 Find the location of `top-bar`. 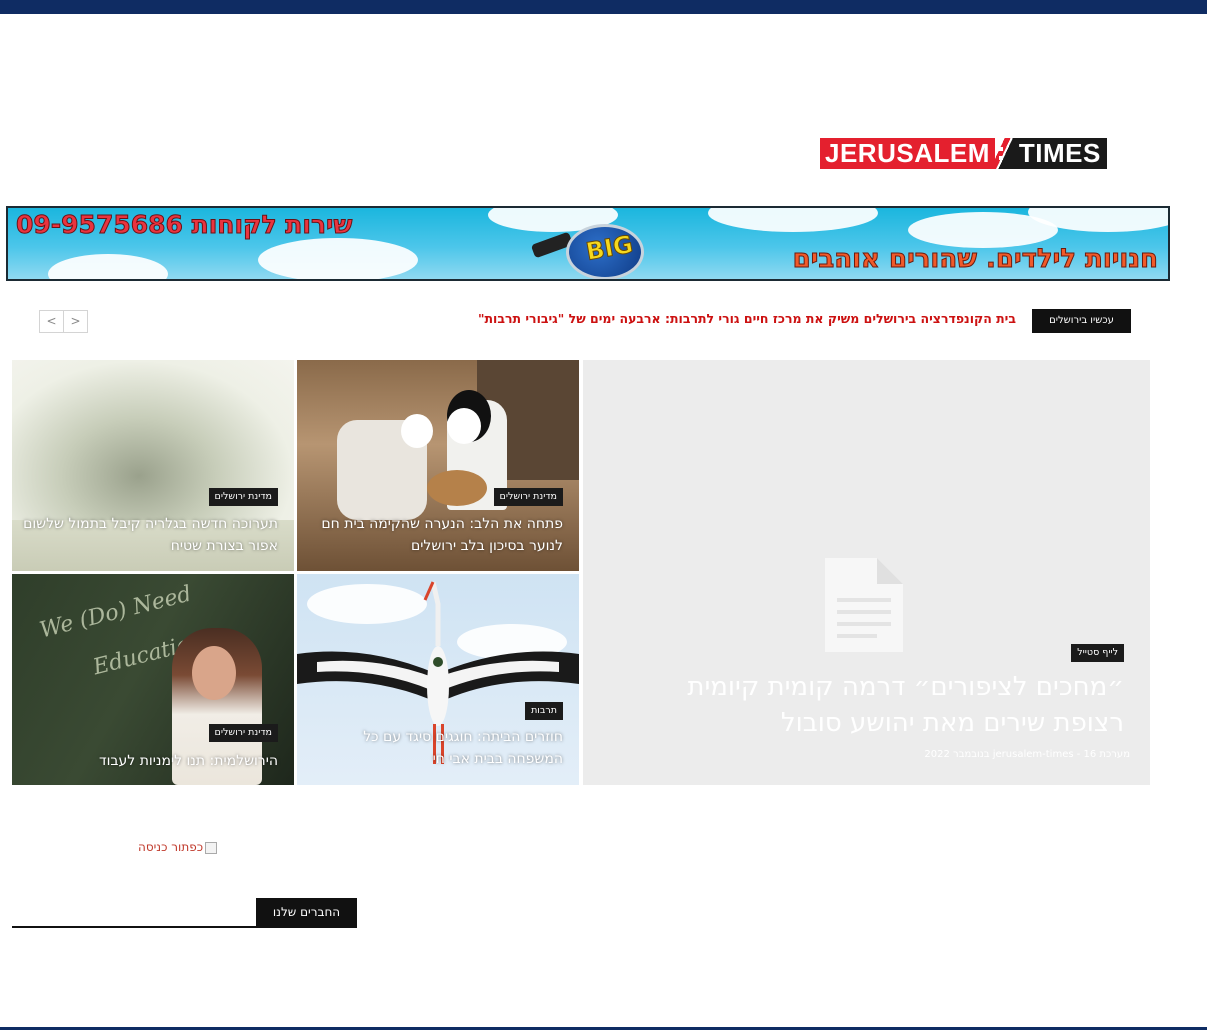

top-bar is located at coordinates (603, 7).